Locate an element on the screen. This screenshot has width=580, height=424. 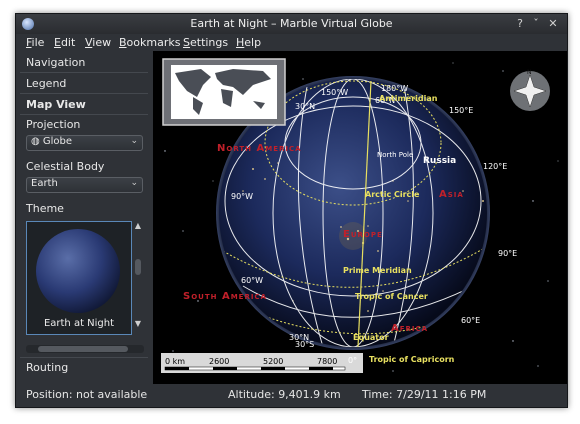
compass-icon: N is located at coordinates (530, 90).